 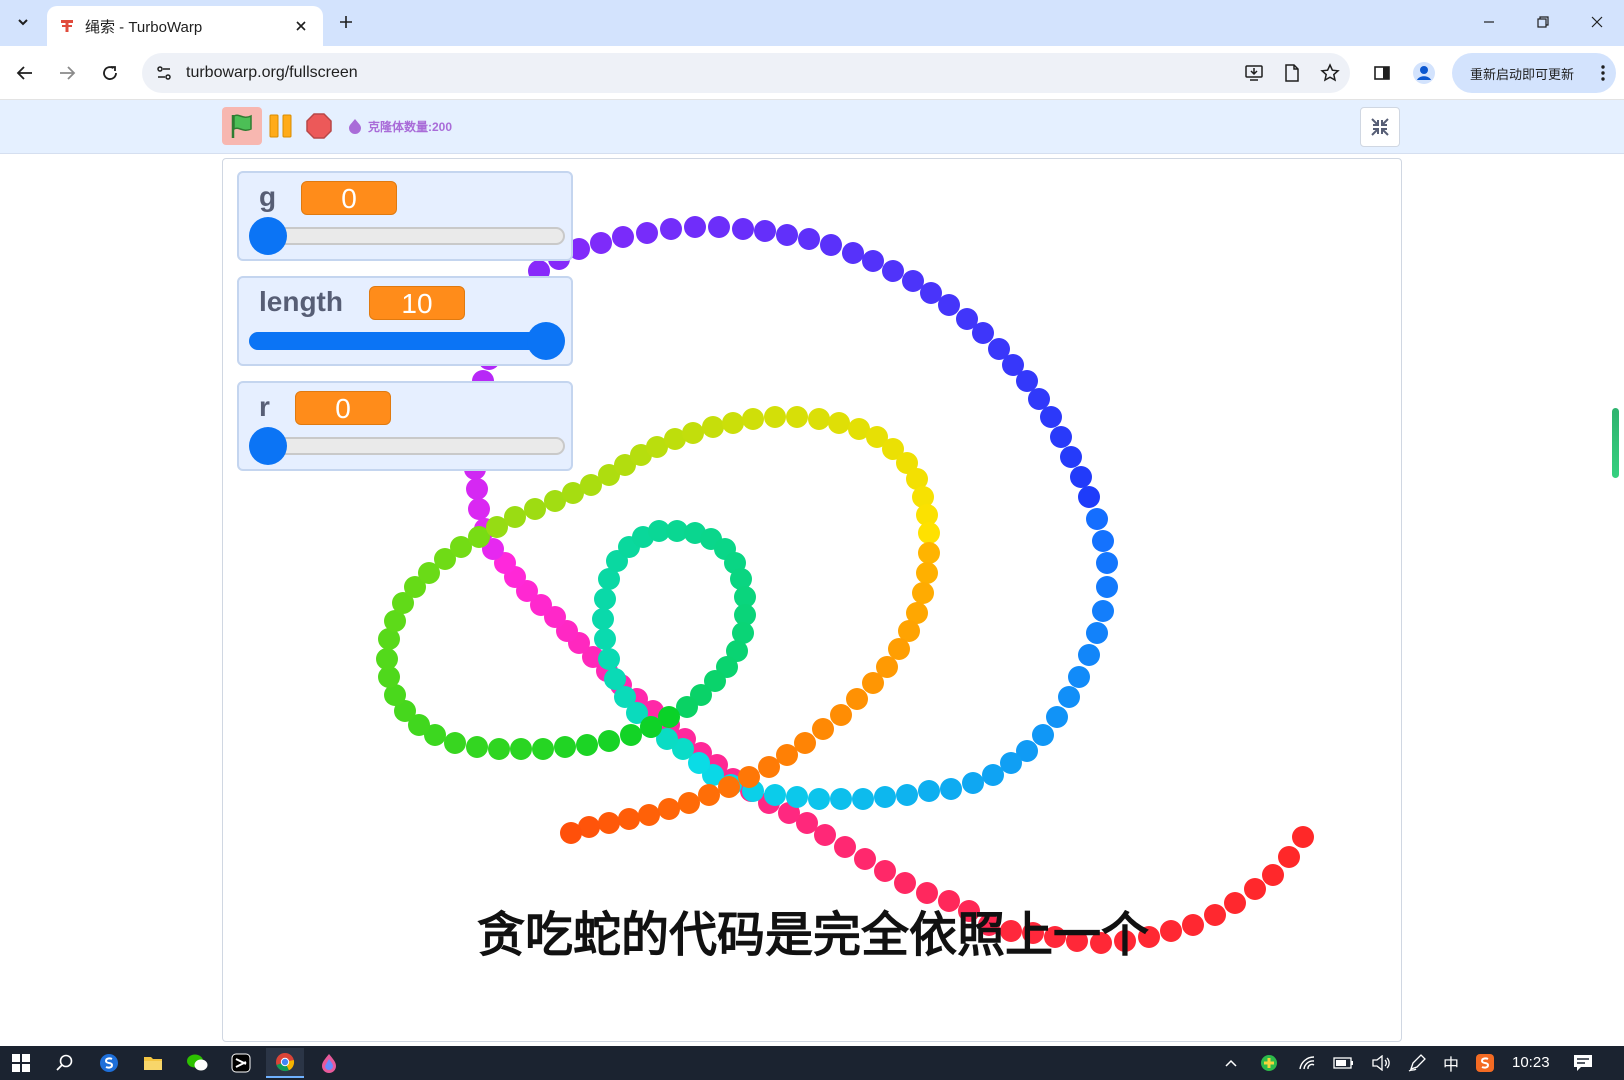 I want to click on sogou-input-icon, so click(x=1485, y=1063).